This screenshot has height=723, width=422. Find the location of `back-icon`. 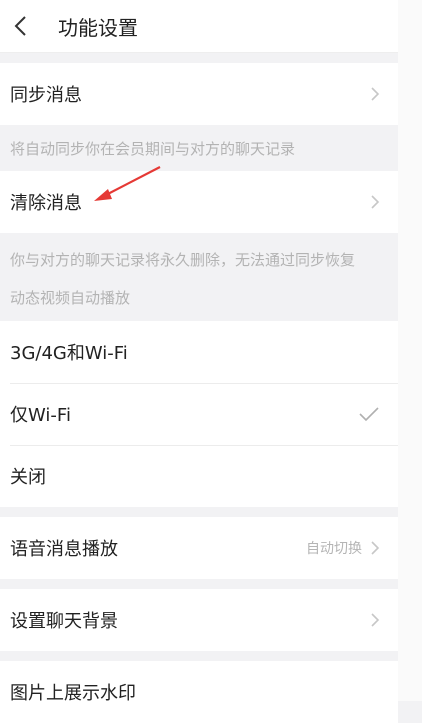

back-icon is located at coordinates (20, 26).